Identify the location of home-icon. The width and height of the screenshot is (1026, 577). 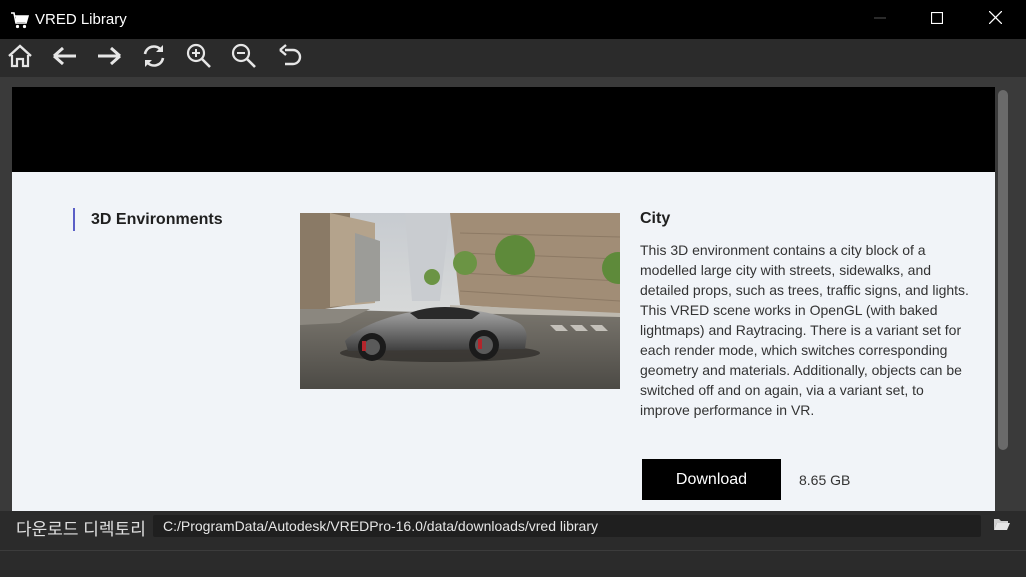
(20, 58).